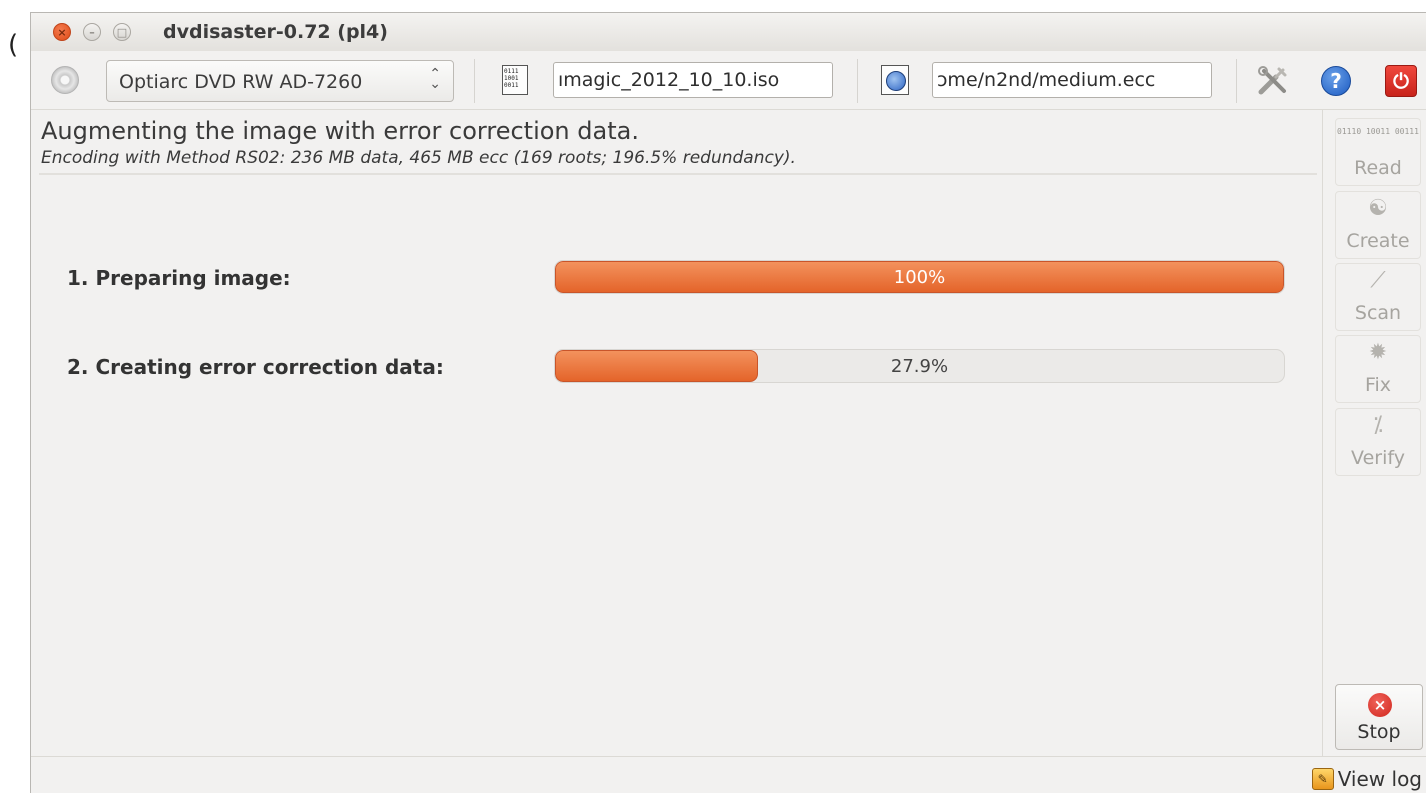 This screenshot has height=793, width=1426. I want to click on help-icon: ?, so click(1336, 81).